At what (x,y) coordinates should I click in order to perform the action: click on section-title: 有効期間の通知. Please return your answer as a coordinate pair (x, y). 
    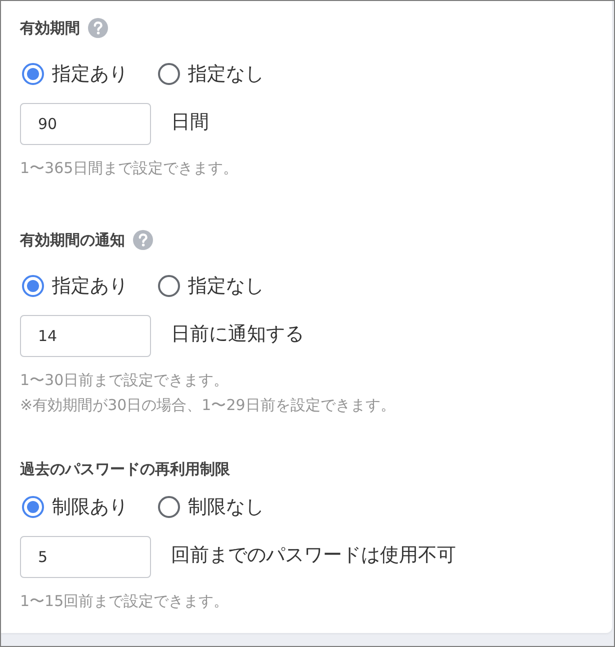
    Looking at the image, I should click on (72, 240).